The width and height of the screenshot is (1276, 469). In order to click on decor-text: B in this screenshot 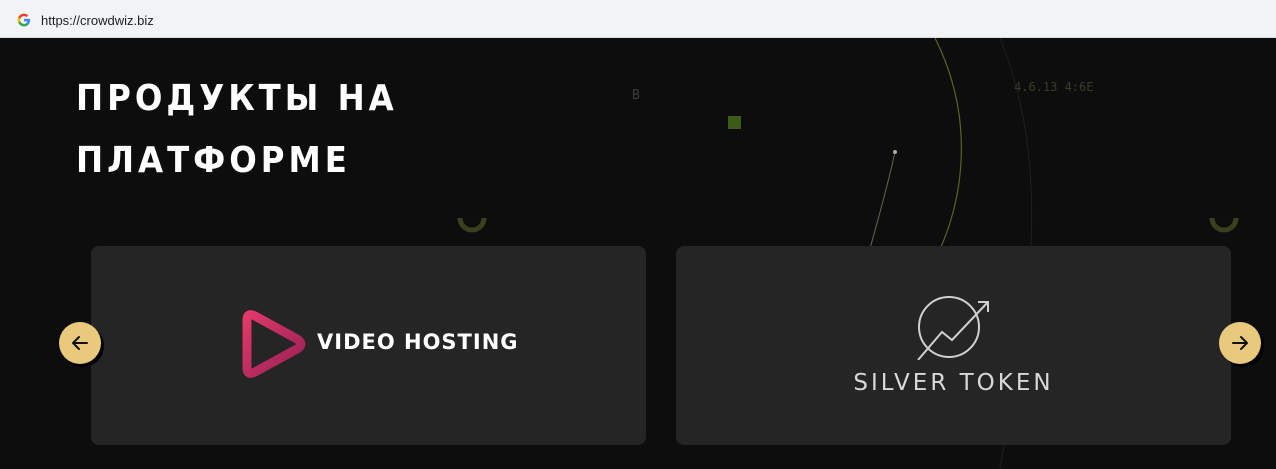, I will do `click(636, 95)`.